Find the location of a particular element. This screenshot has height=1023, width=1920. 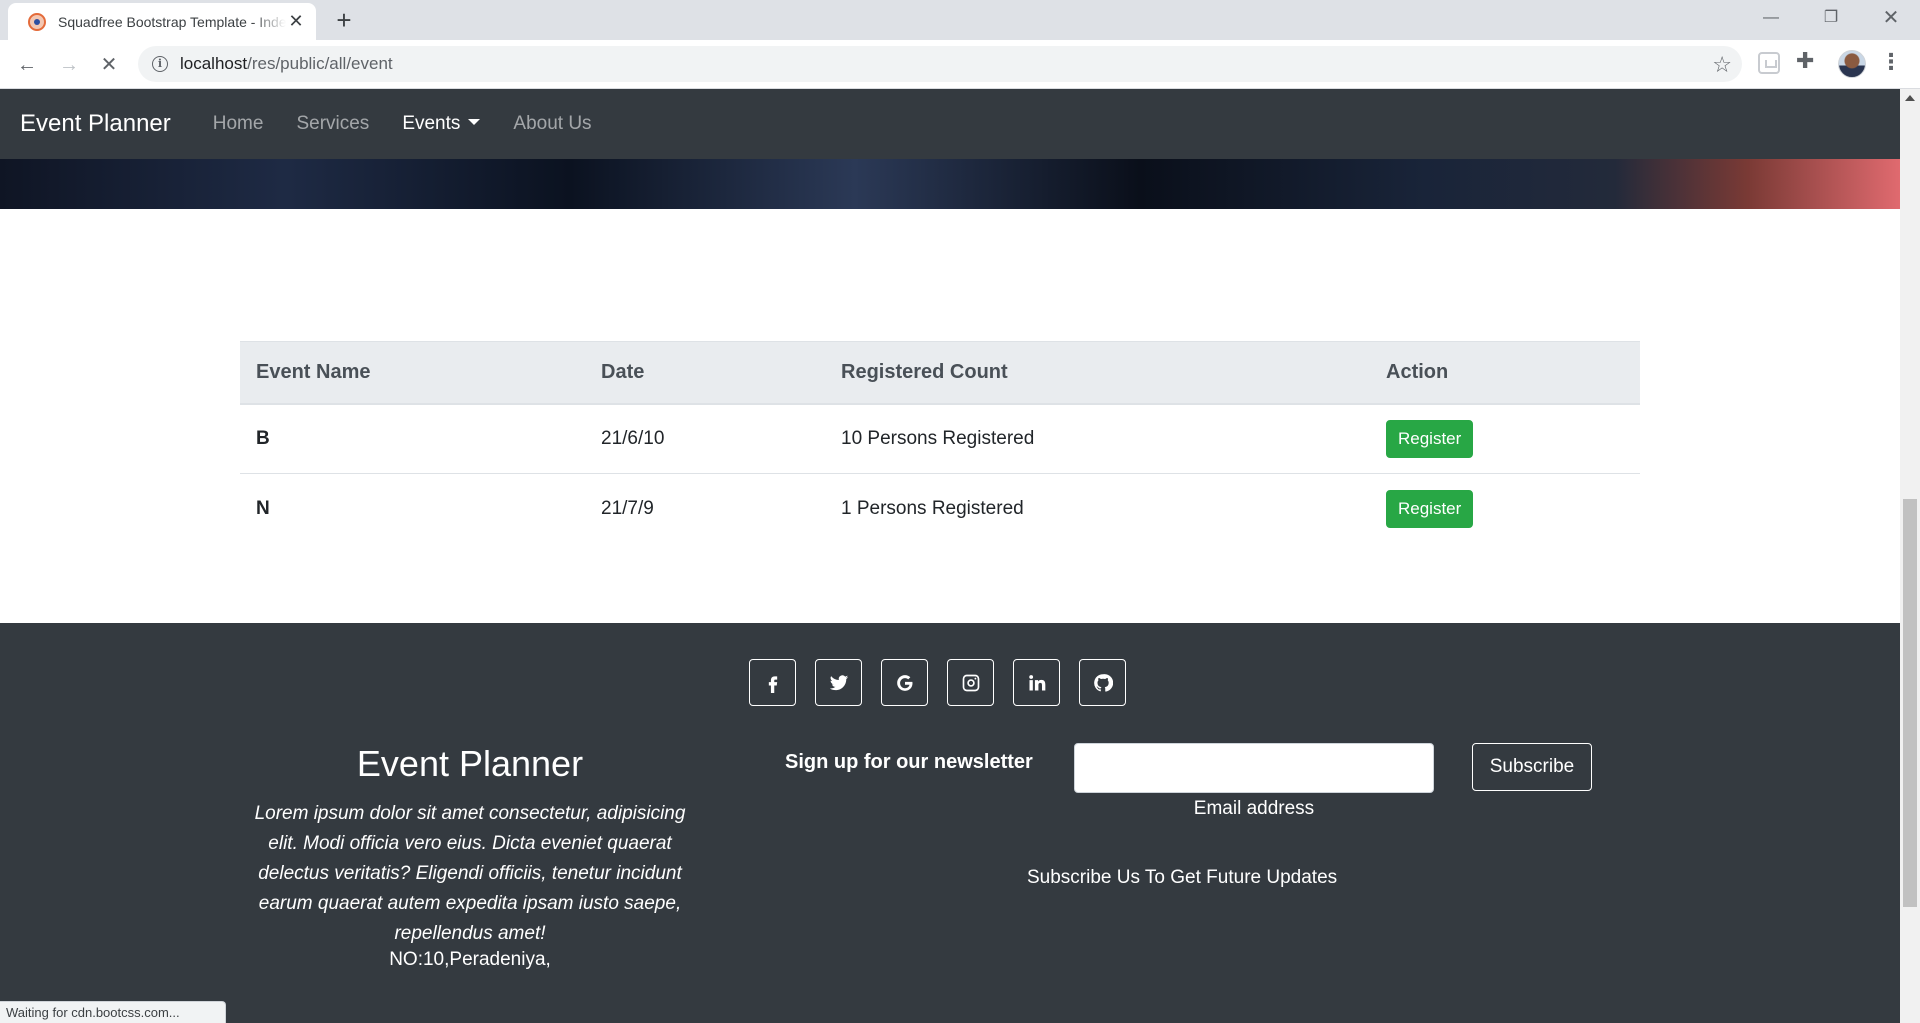

twitter-icon is located at coordinates (838, 682).